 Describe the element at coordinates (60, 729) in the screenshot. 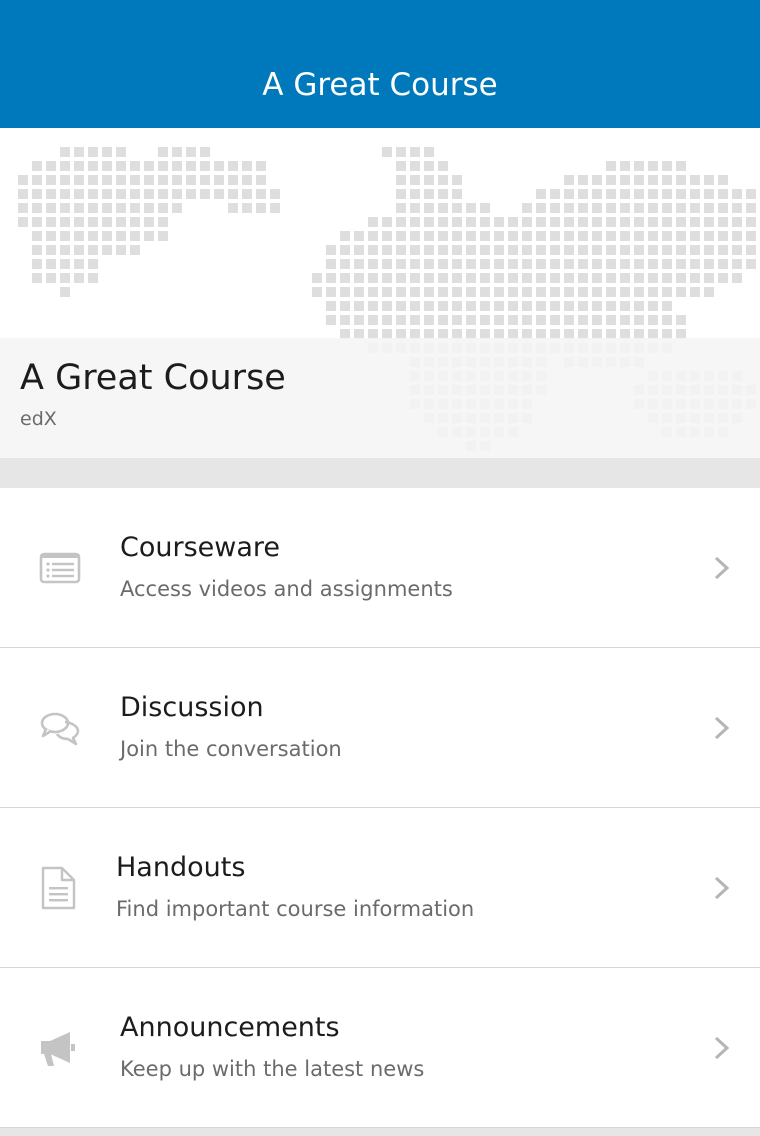

I see `chat-bubbles-icon` at that location.